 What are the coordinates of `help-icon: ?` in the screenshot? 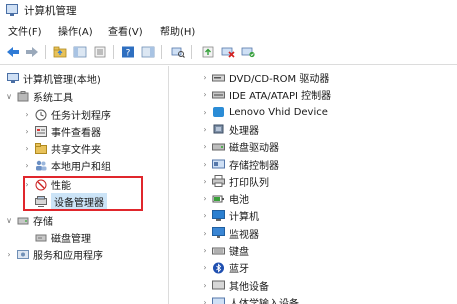 It's located at (128, 52).